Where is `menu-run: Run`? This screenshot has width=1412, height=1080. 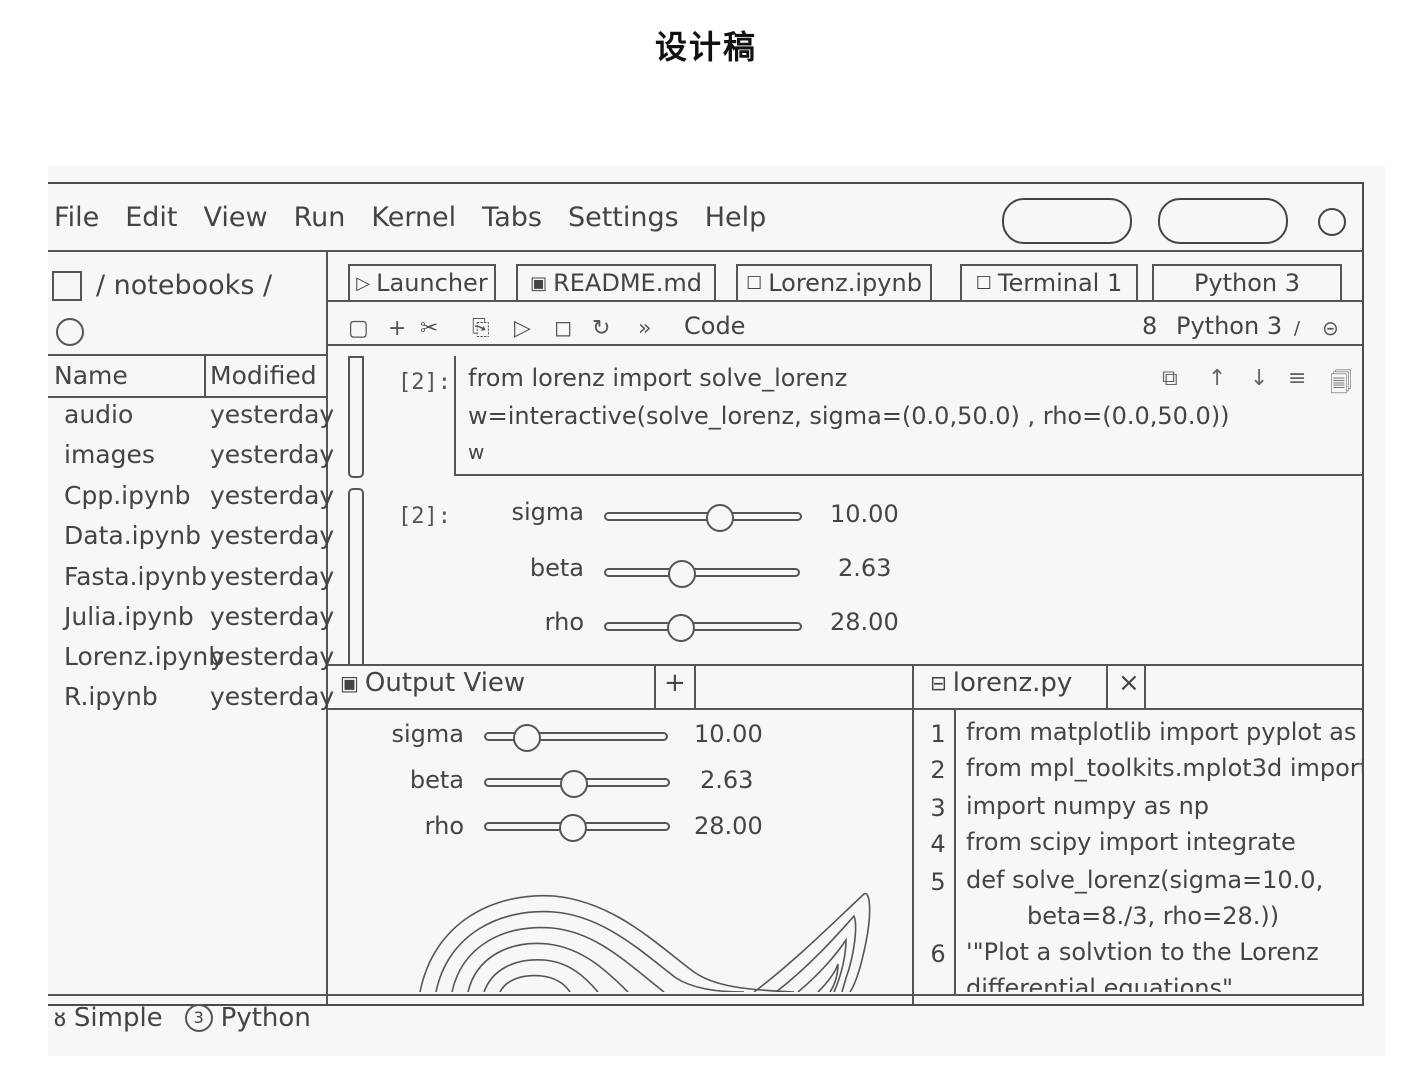 menu-run: Run is located at coordinates (320, 220).